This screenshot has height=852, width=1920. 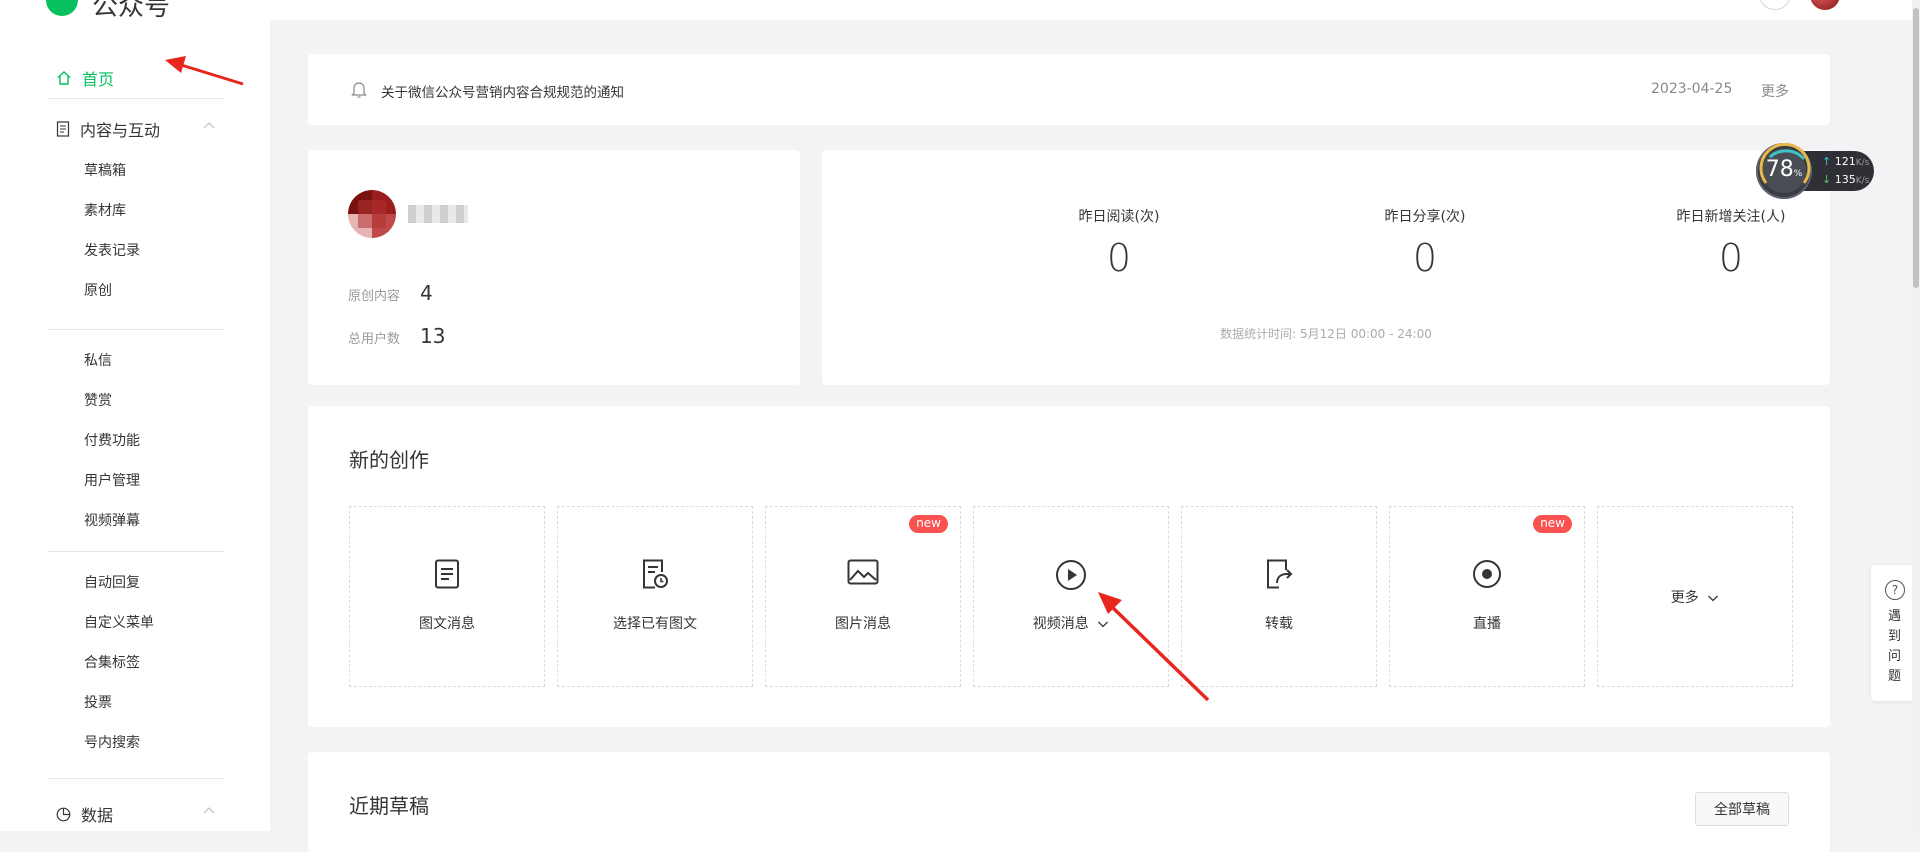 What do you see at coordinates (1487, 624) in the screenshot?
I see `tile-label: 直播` at bounding box center [1487, 624].